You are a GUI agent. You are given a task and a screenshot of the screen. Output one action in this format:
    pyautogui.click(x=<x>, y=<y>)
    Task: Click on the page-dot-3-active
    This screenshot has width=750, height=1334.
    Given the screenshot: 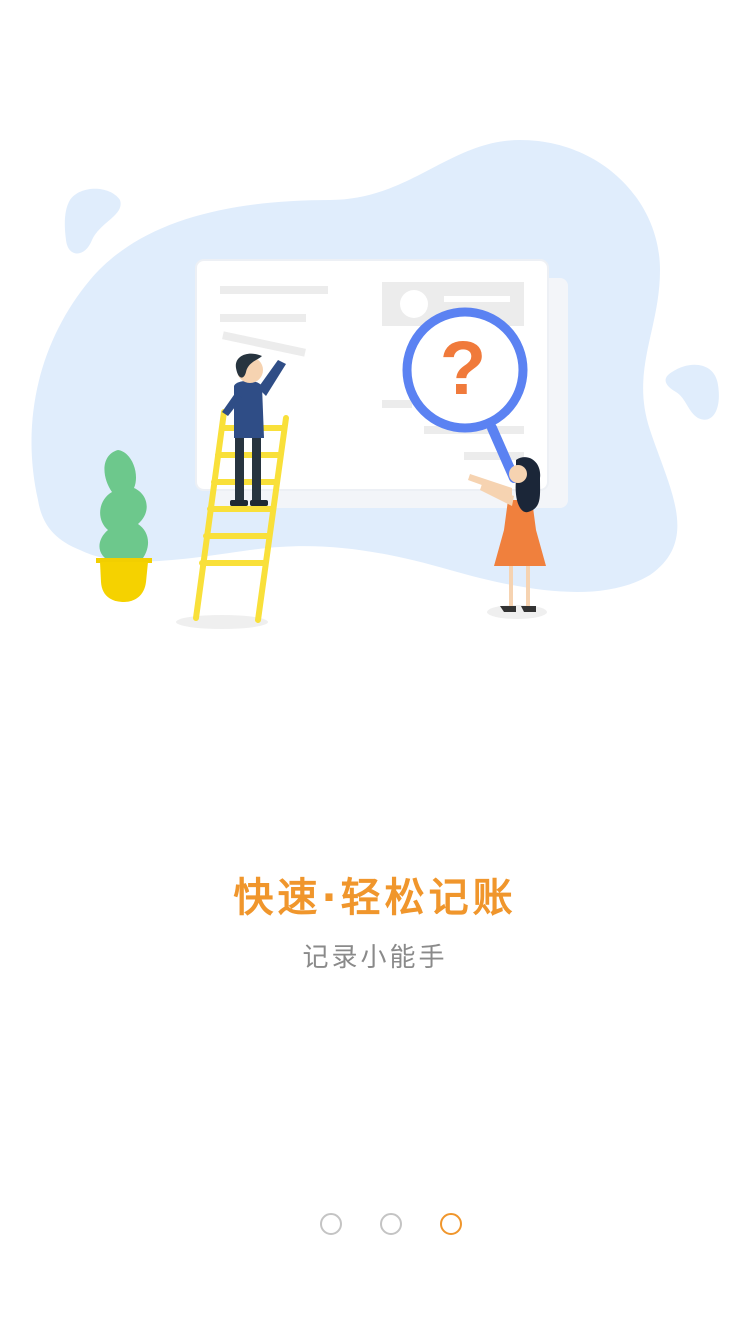 What is the action you would take?
    pyautogui.click(x=451, y=1224)
    